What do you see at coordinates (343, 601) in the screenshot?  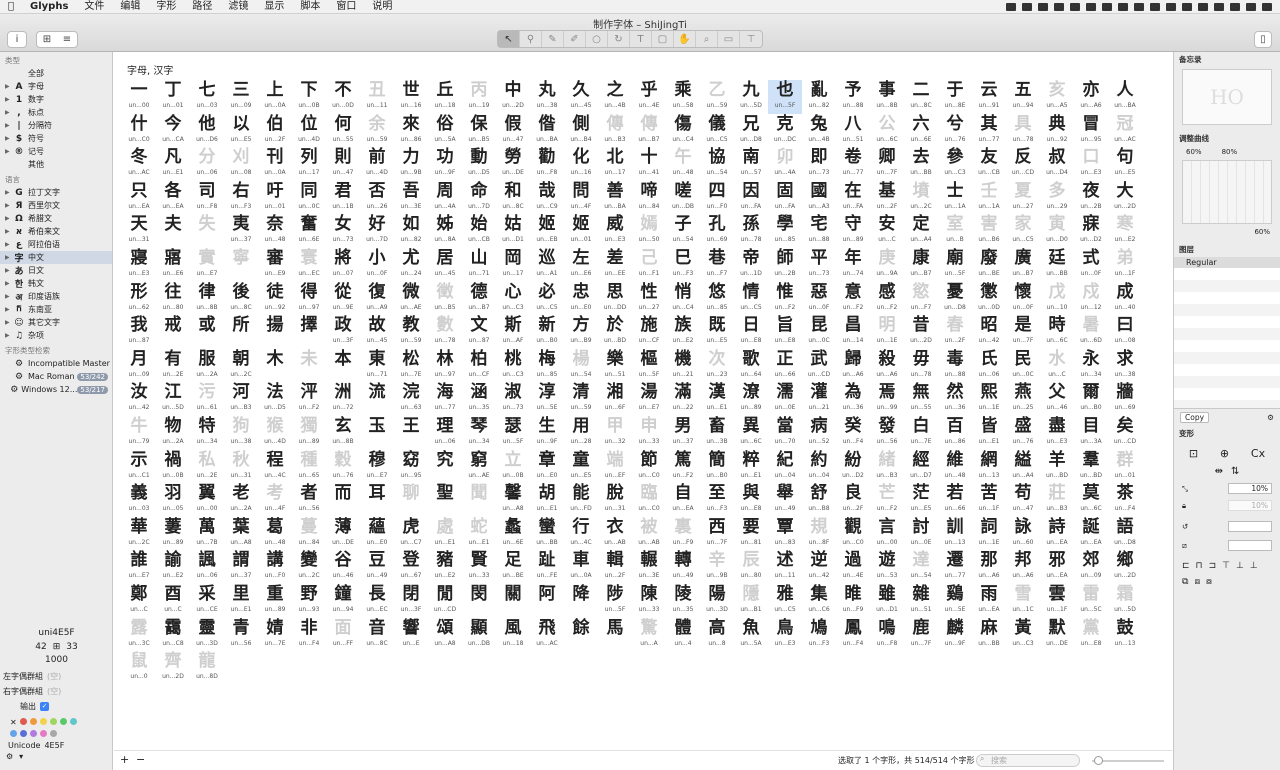 I see `glyph-cell: 鐘 un...94` at bounding box center [343, 601].